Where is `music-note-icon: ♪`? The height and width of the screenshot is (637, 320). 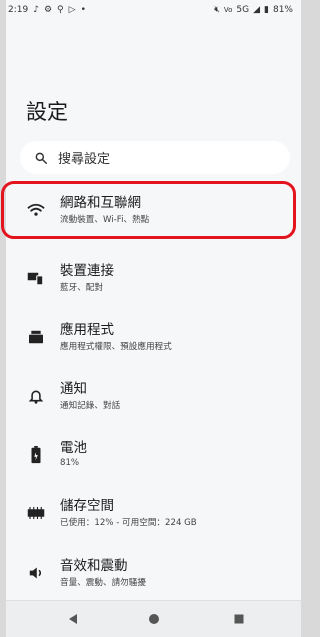
music-note-icon: ♪ is located at coordinates (36, 10).